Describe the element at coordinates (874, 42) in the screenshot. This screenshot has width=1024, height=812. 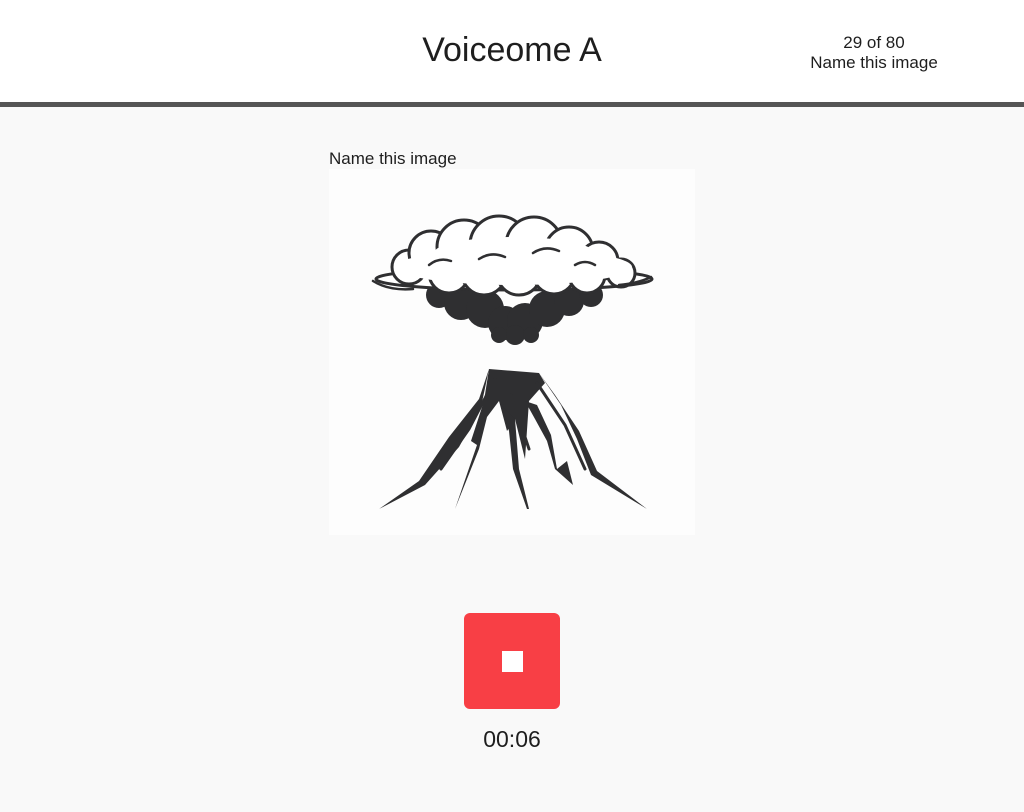
I see `progress-count: 29 of 80` at that location.